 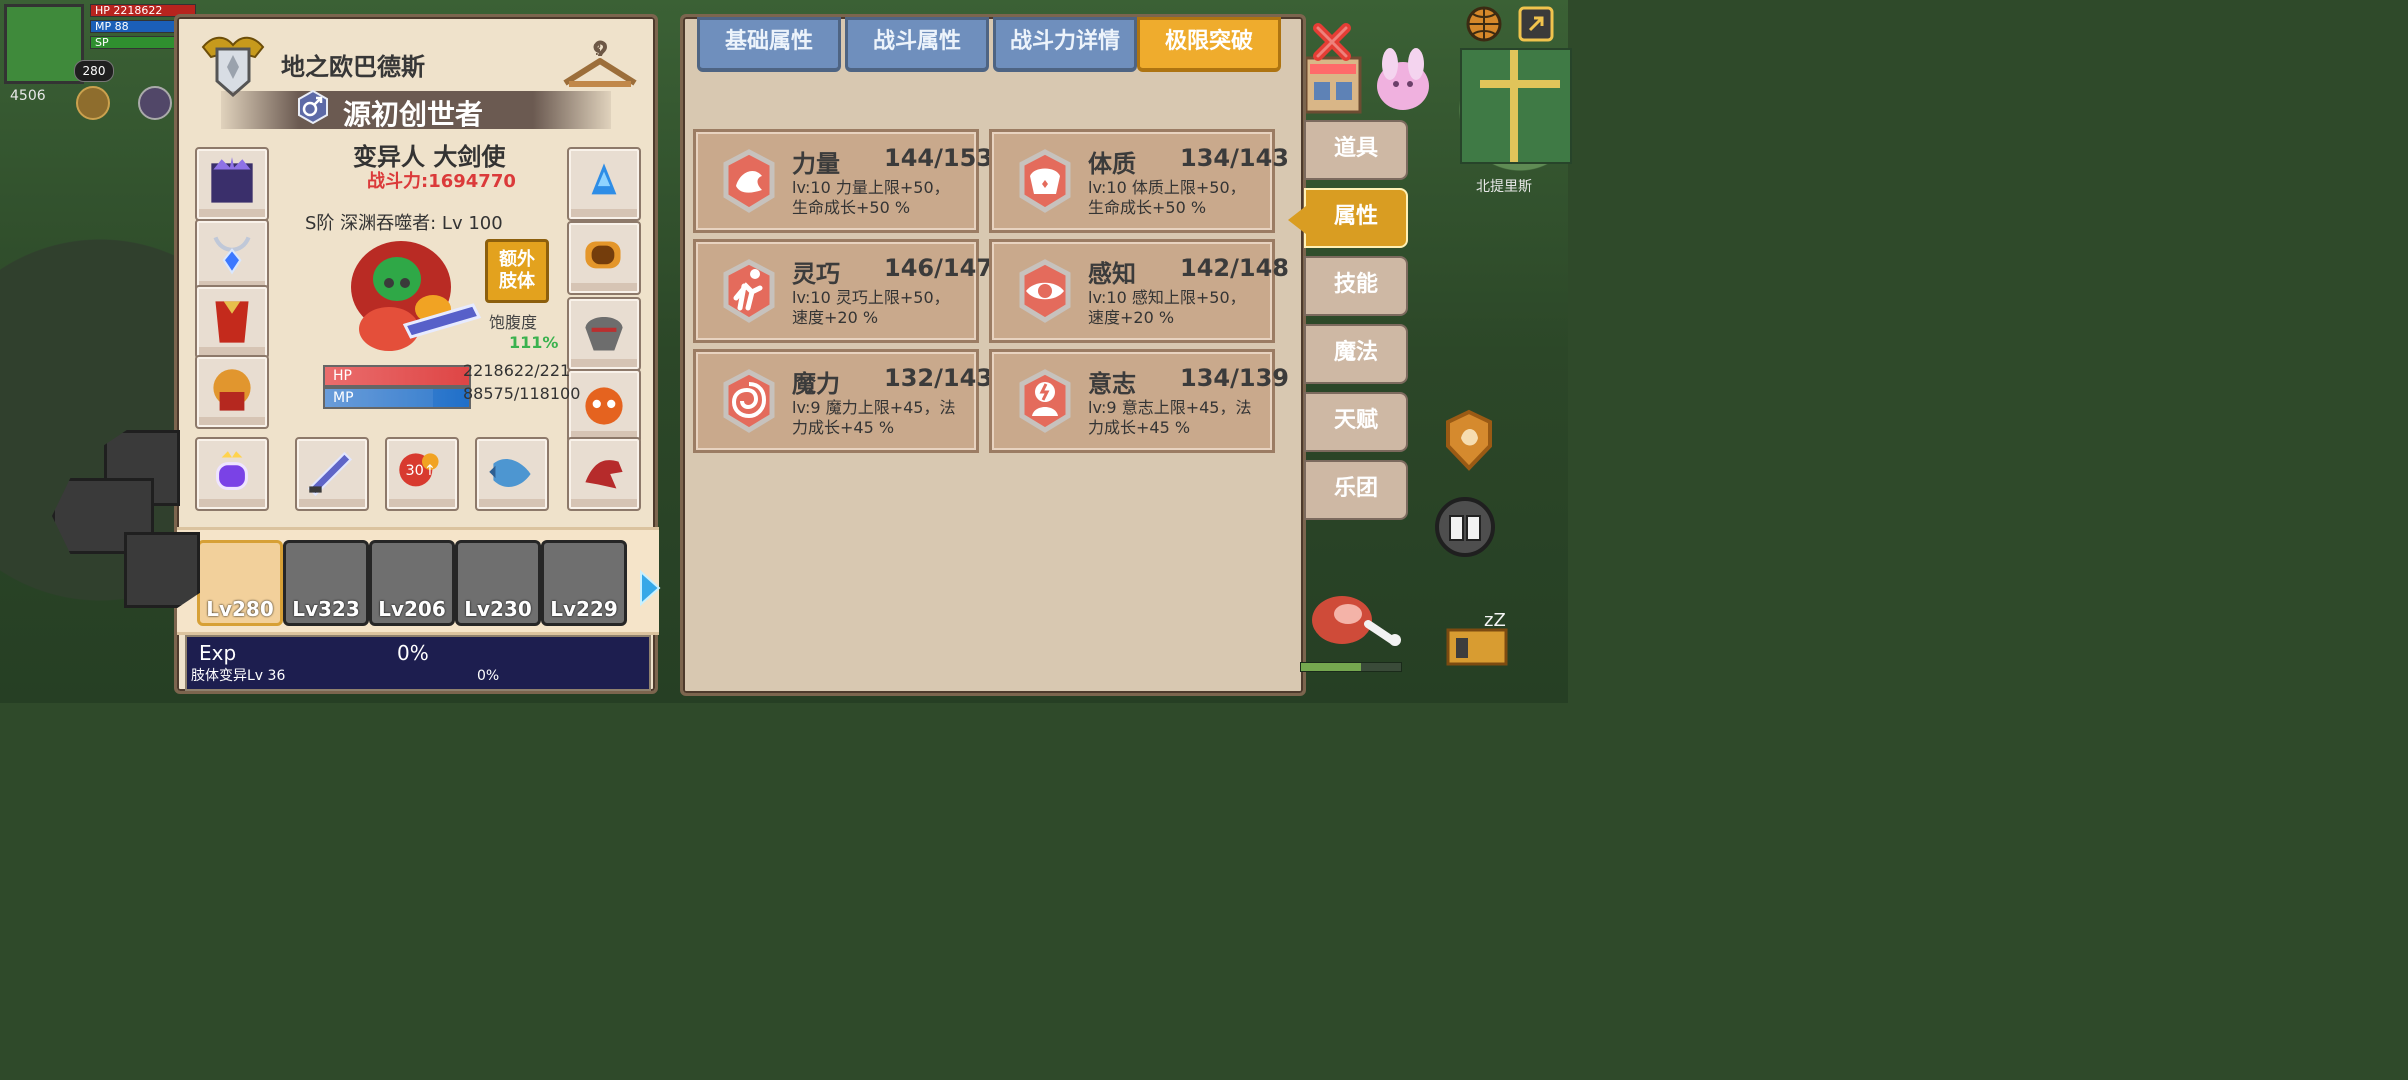 What do you see at coordinates (584, 583) in the screenshot?
I see `party-member: Lv229` at bounding box center [584, 583].